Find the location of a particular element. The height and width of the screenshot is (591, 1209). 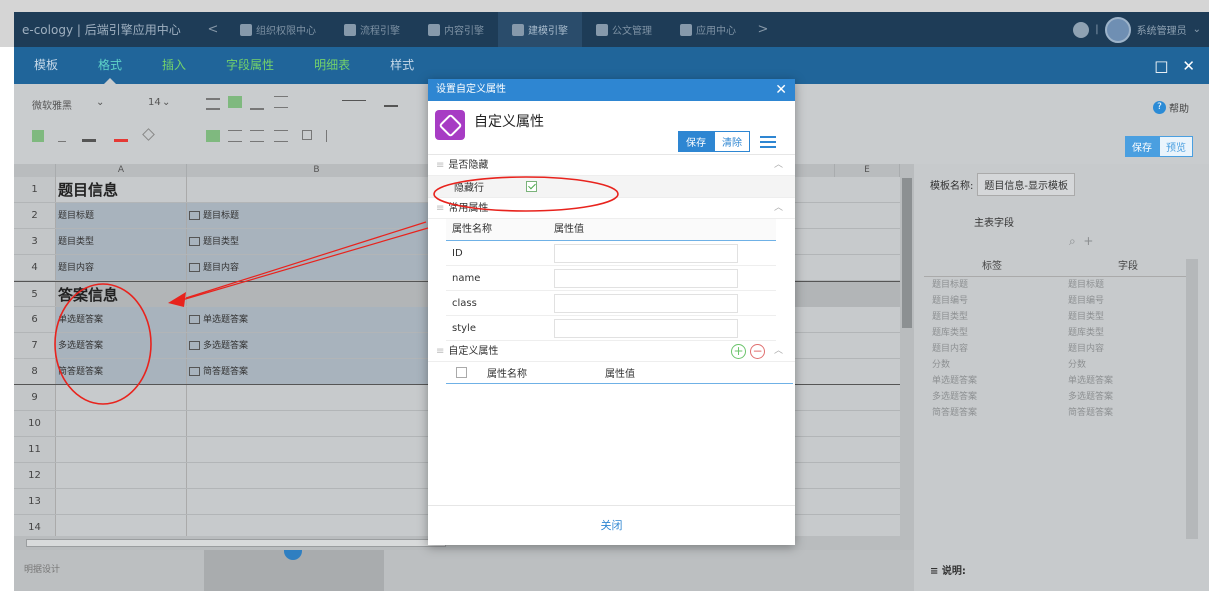

border-icon is located at coordinates (307, 135).